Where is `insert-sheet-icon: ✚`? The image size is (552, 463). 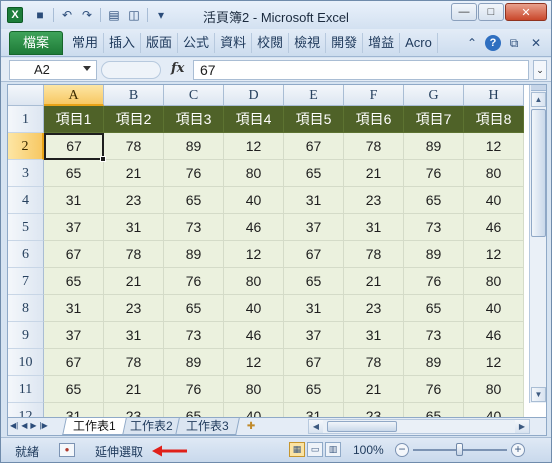
insert-sheet-icon: ✚ is located at coordinates (251, 426).